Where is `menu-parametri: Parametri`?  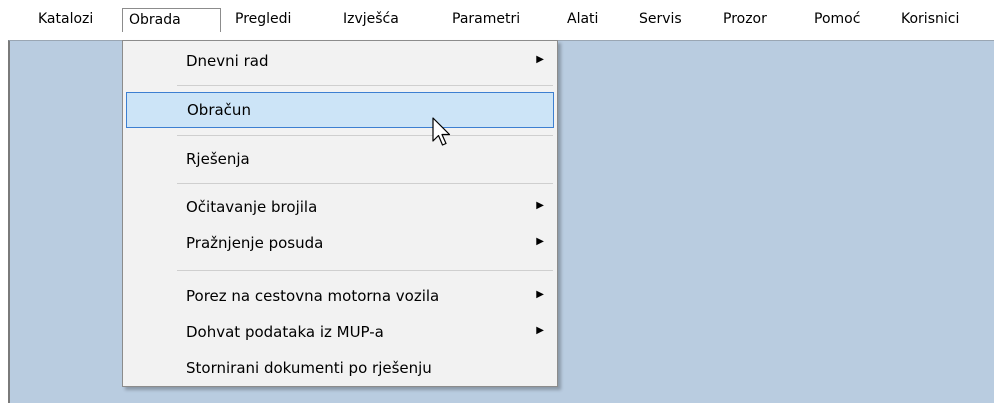 menu-parametri: Parametri is located at coordinates (486, 20).